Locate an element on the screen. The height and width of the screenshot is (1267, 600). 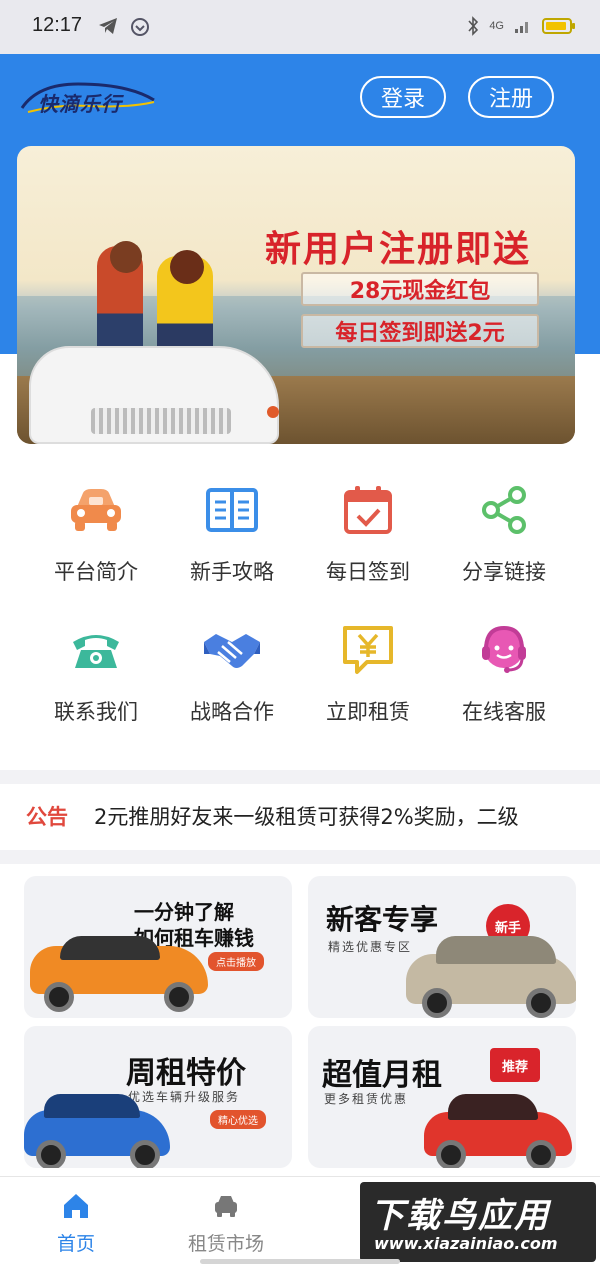
grid-item-beginner-guide: 新手攻略 is located at coordinates (232, 535).